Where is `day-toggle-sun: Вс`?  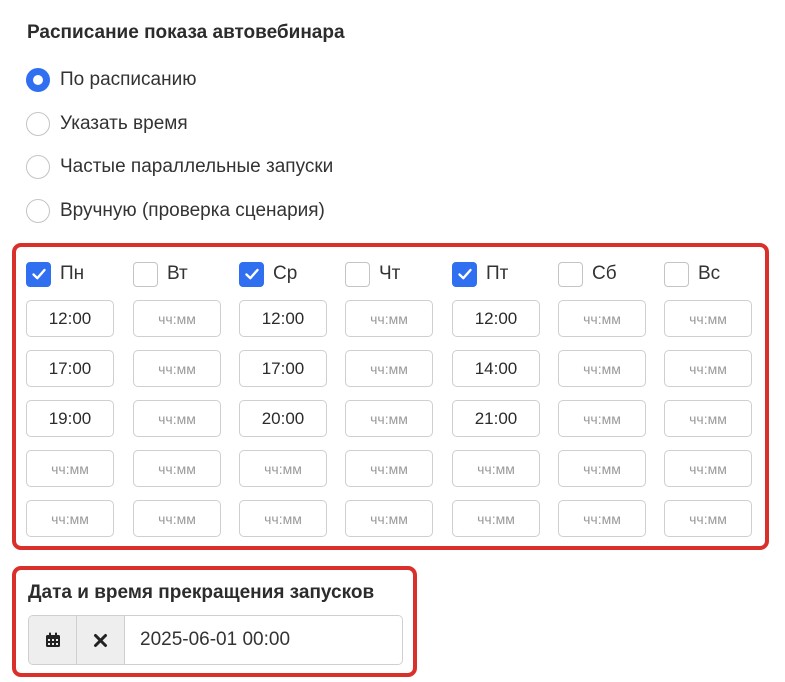
day-toggle-sun: Вс is located at coordinates (692, 274).